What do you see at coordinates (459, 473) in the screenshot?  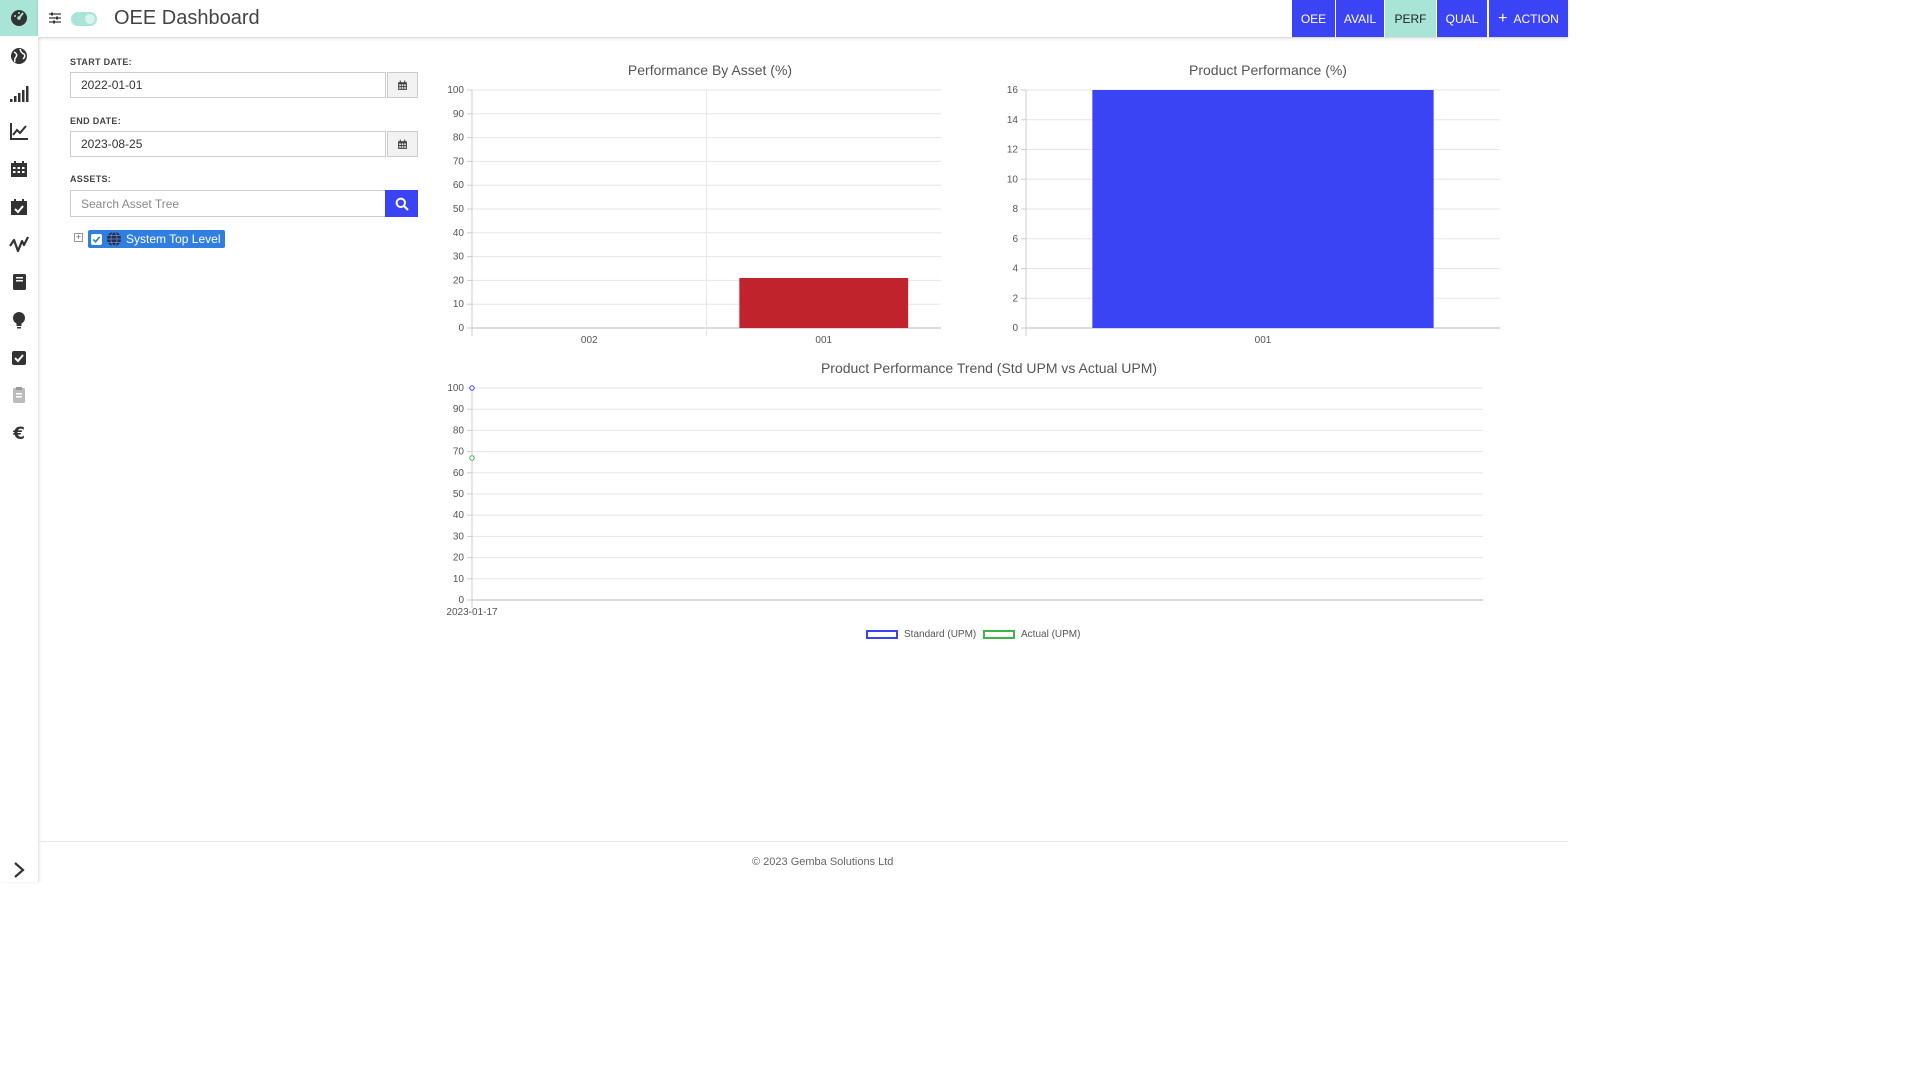 I see `trend-chart-y-tick-label: 60` at bounding box center [459, 473].